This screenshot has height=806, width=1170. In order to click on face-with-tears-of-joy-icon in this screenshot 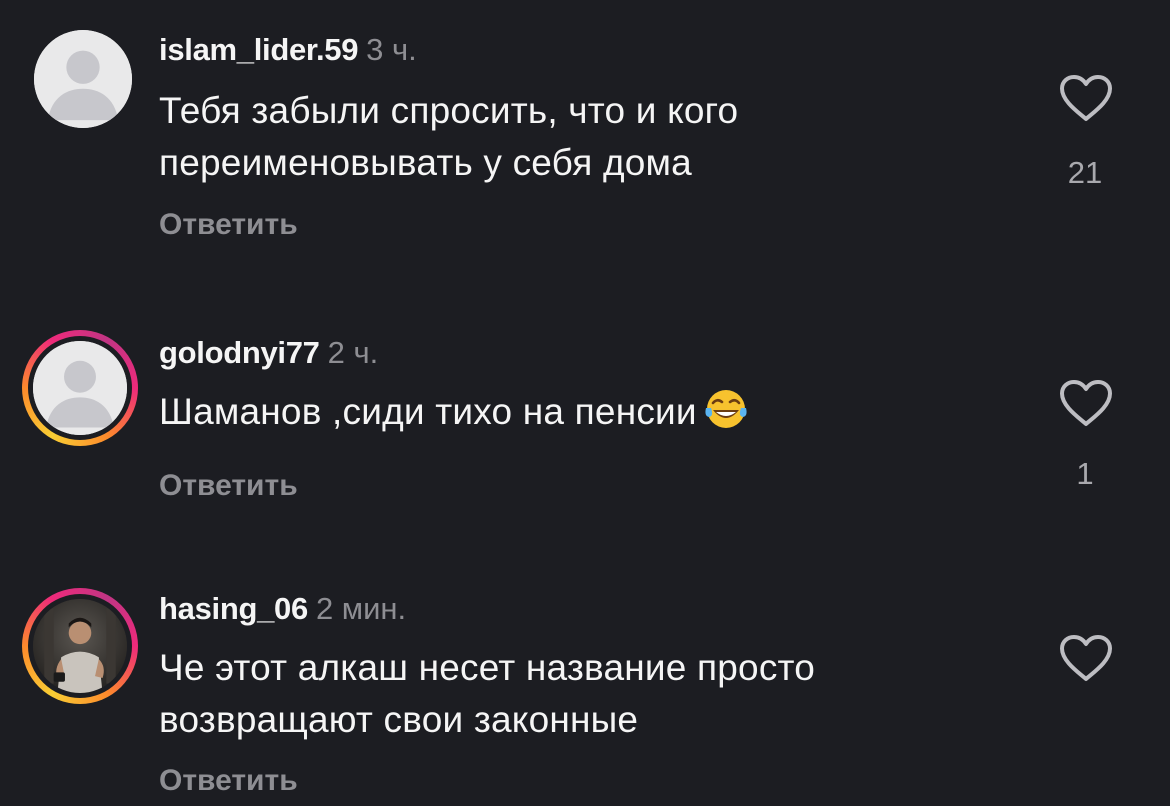, I will do `click(726, 409)`.